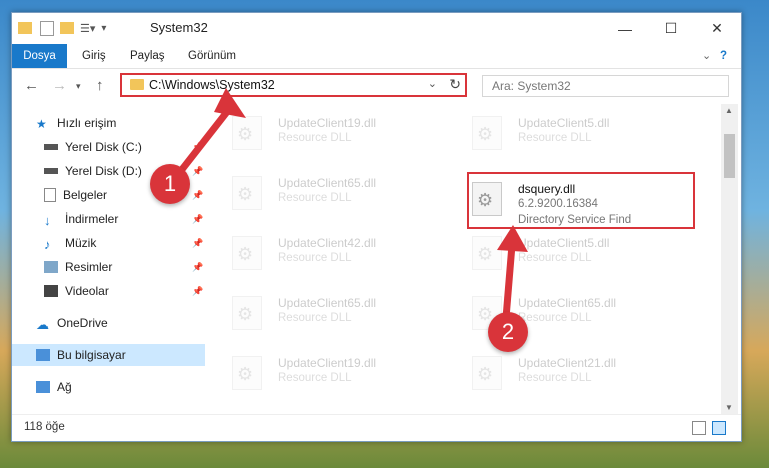 The width and height of the screenshot is (769, 468). What do you see at coordinates (230, 103) in the screenshot?
I see `arrow-1-head` at bounding box center [230, 103].